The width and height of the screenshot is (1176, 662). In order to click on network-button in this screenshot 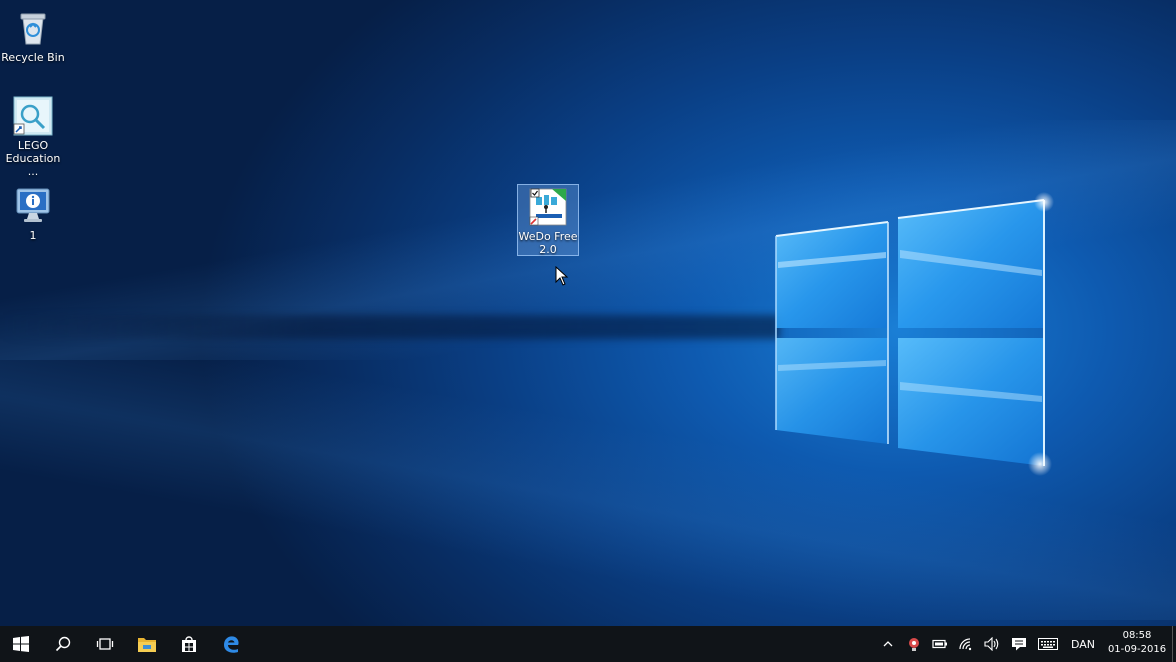, I will do `click(966, 644)`.